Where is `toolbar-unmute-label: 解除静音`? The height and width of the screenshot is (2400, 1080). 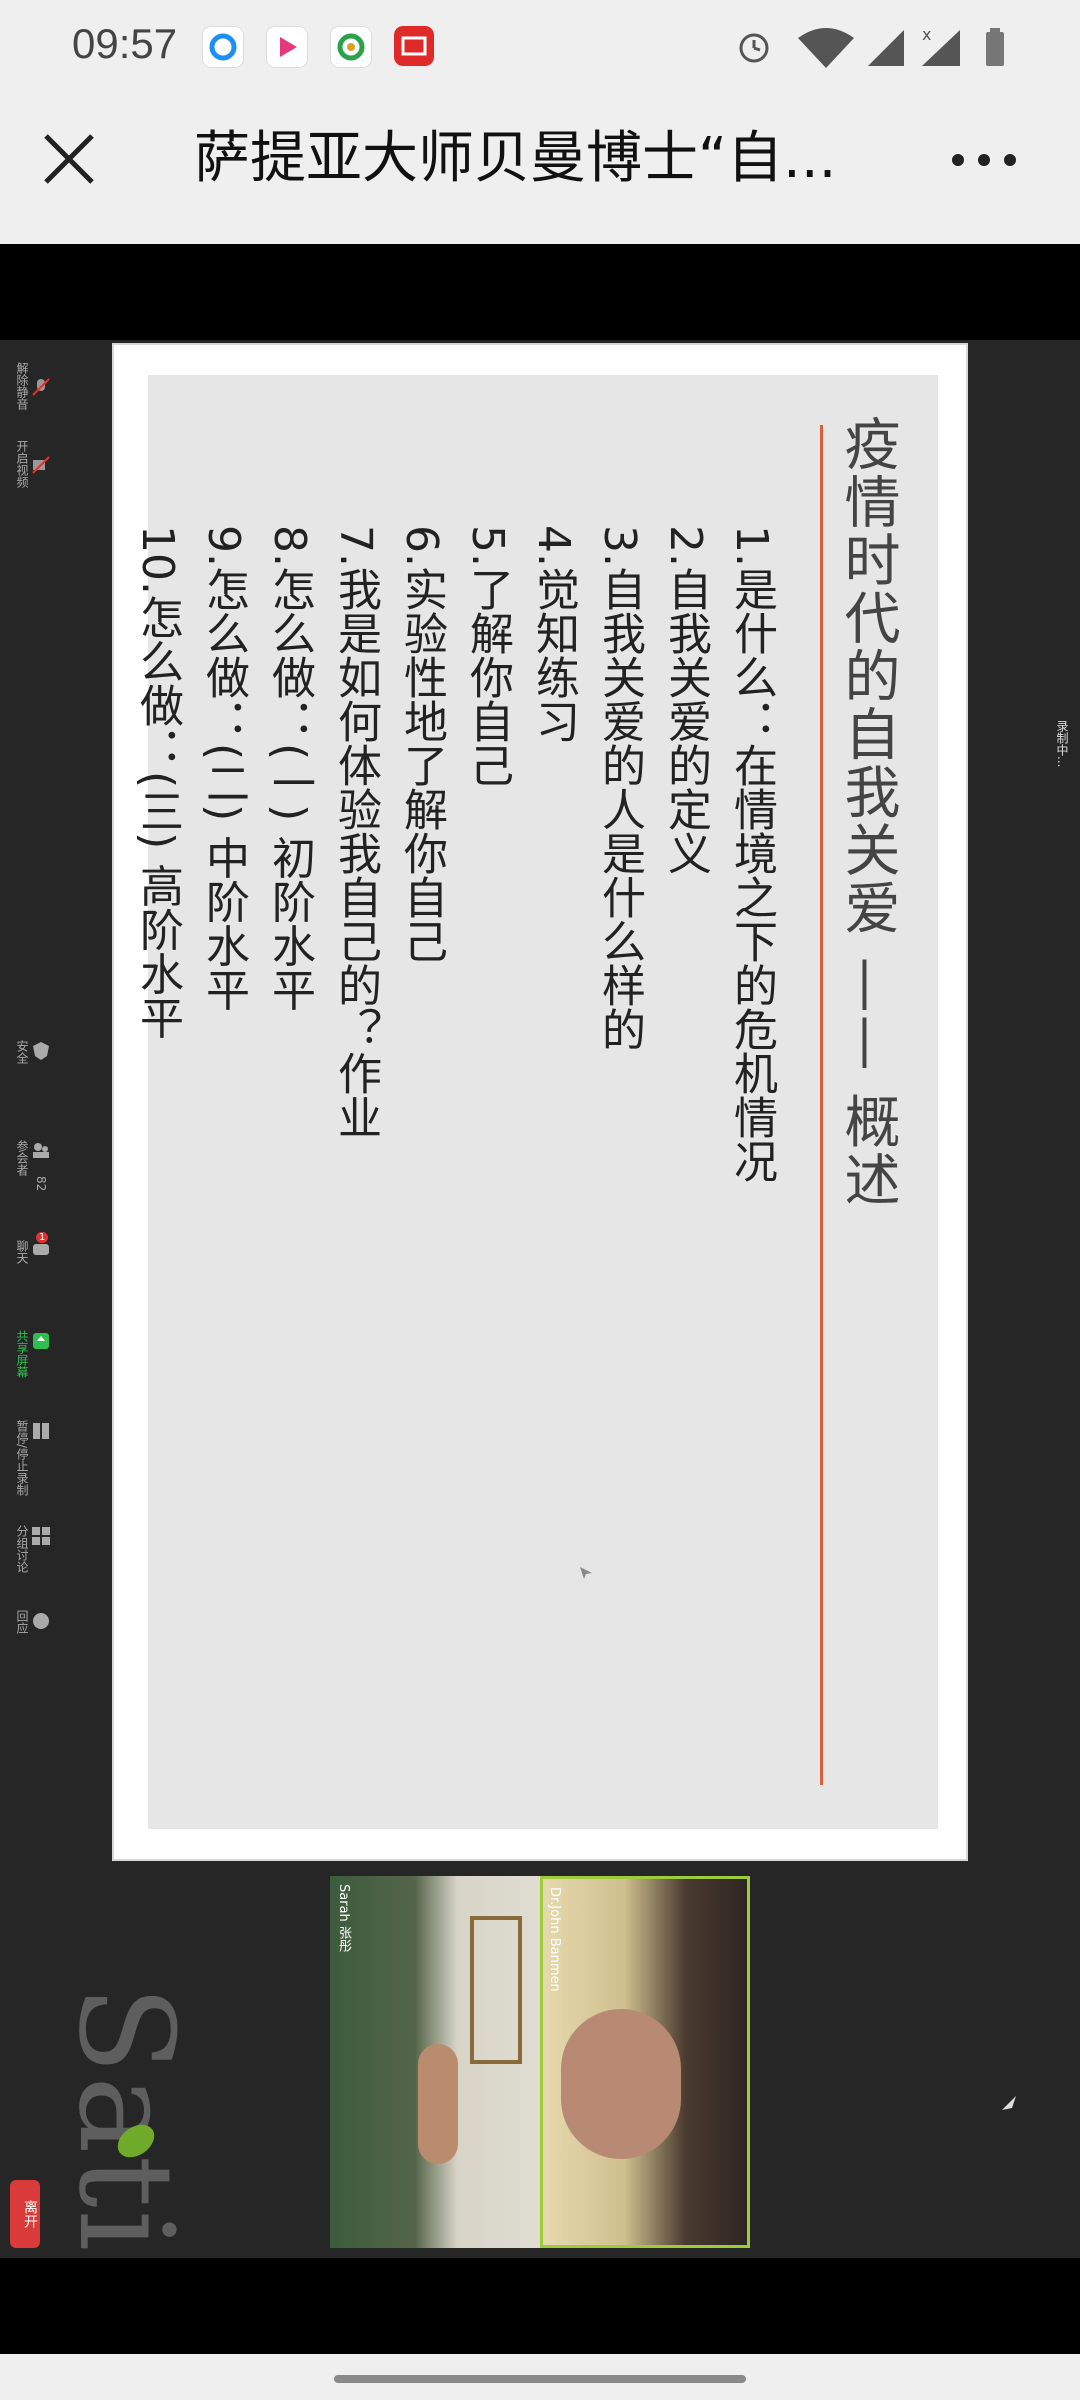 toolbar-unmute-label: 解除静音 is located at coordinates (22, 386).